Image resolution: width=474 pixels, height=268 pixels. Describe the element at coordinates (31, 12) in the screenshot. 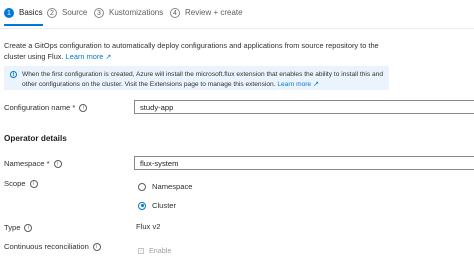

I see `tab-label: Basics` at that location.